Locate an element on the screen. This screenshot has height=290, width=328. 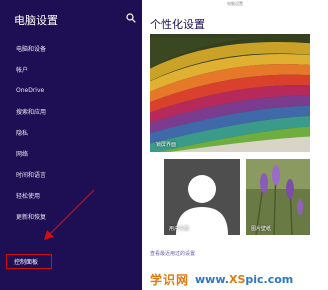
window-title: 电脑设置 is located at coordinates (235, 3).